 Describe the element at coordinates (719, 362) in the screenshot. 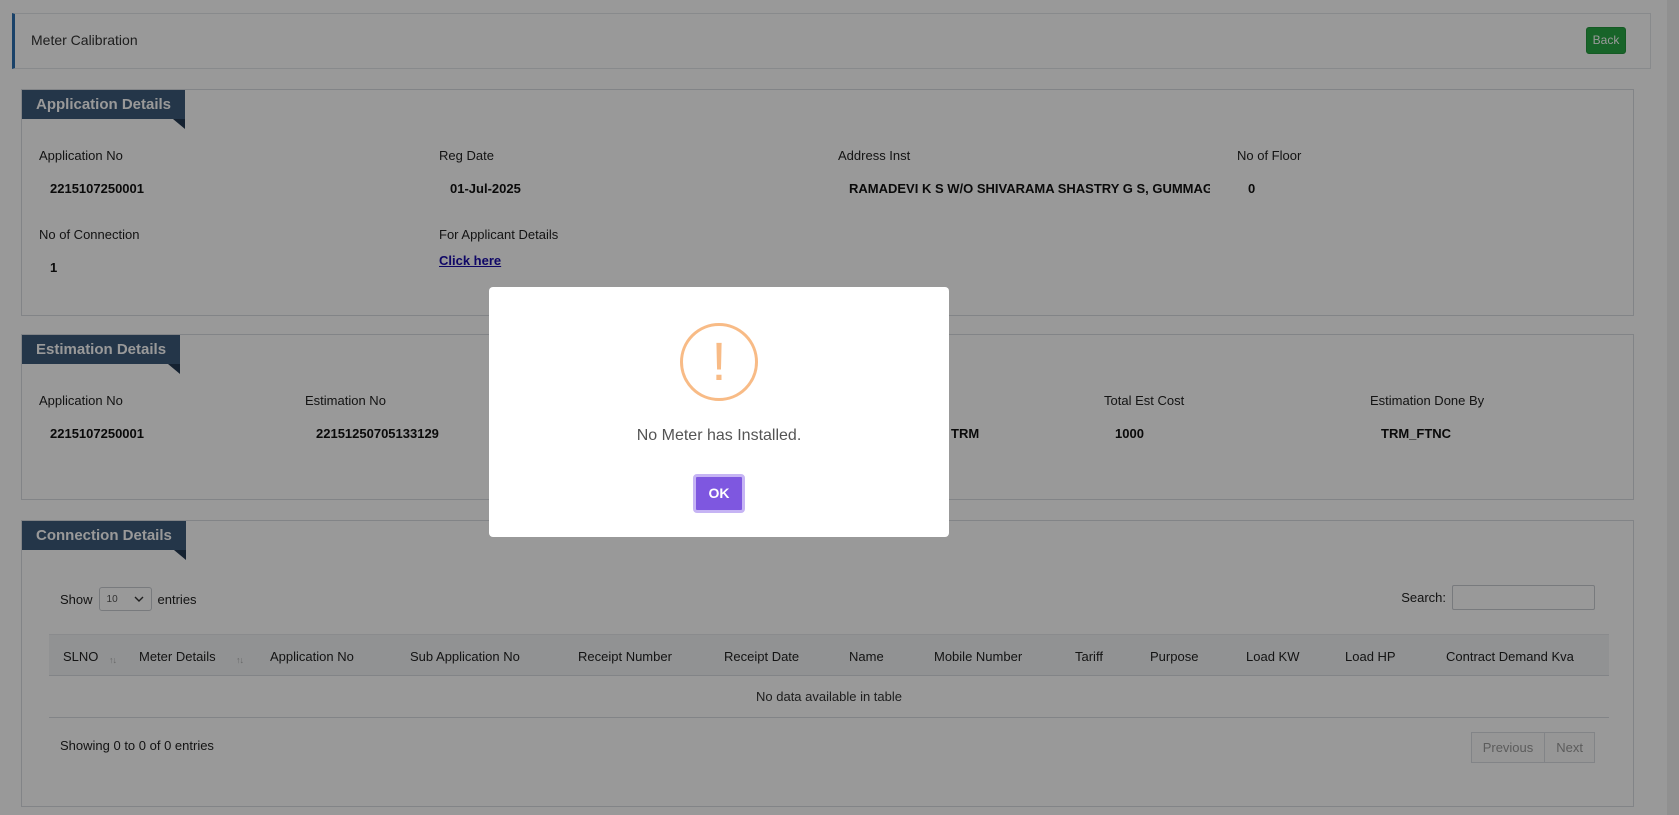

I see `warning-icon: !` at that location.